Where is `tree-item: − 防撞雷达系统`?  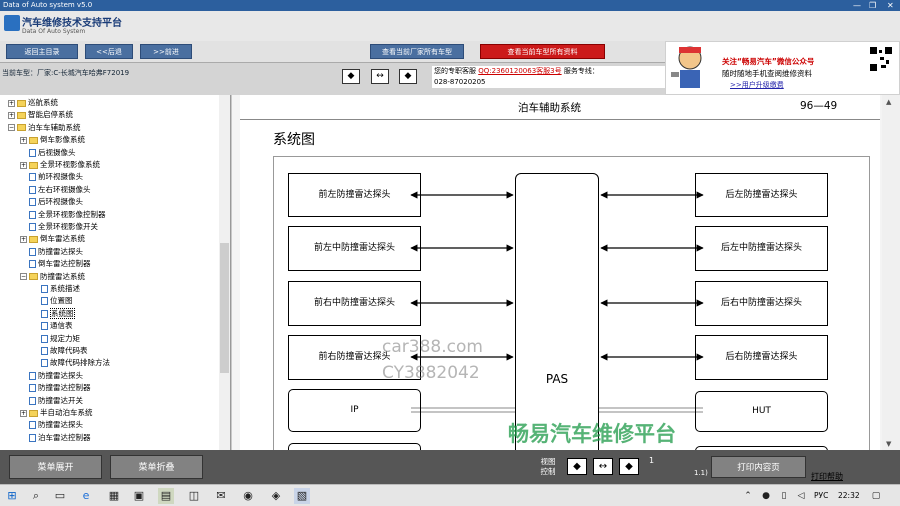 tree-item: − 防撞雷达系统 is located at coordinates (52, 277).